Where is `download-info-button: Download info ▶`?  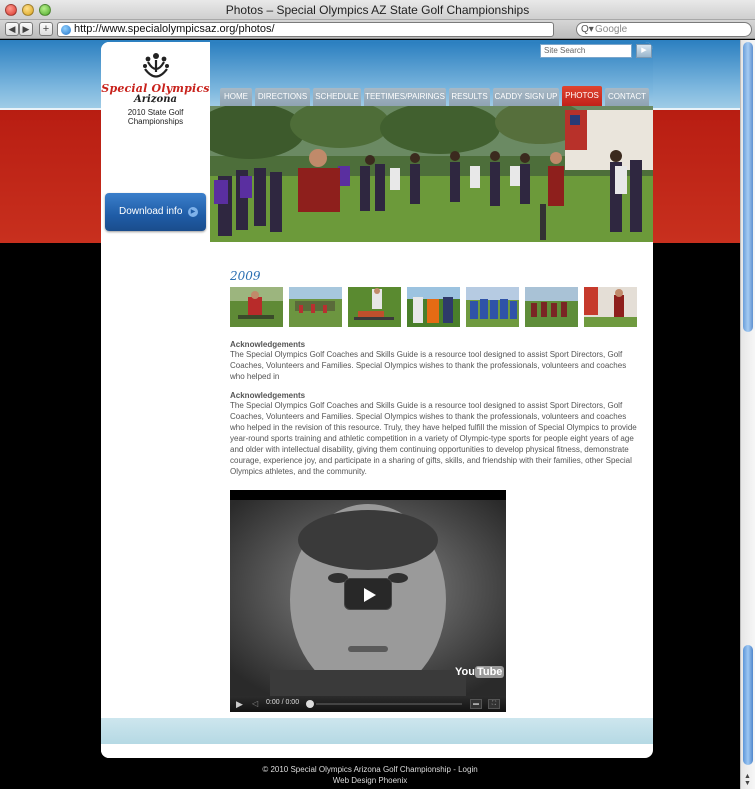 download-info-button: Download info ▶ is located at coordinates (155, 212).